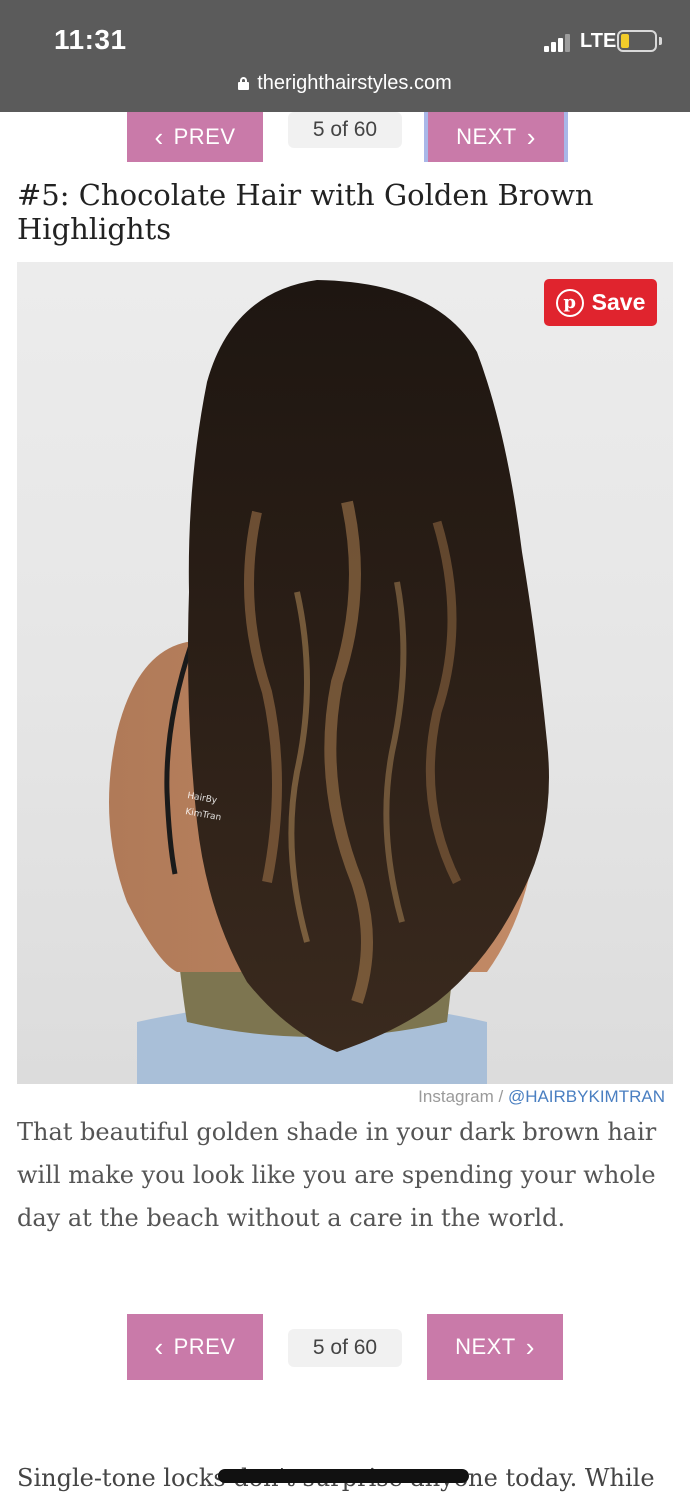  What do you see at coordinates (660, 41) in the screenshot?
I see `battery-tip` at bounding box center [660, 41].